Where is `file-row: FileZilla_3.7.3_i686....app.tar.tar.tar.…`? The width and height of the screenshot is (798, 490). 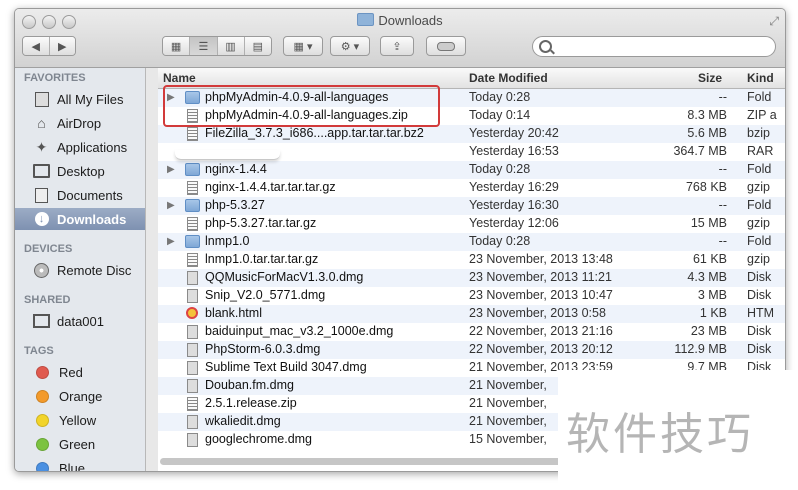 file-row: FileZilla_3.7.3_i686....app.tar.tar.tar.… is located at coordinates (471, 134).